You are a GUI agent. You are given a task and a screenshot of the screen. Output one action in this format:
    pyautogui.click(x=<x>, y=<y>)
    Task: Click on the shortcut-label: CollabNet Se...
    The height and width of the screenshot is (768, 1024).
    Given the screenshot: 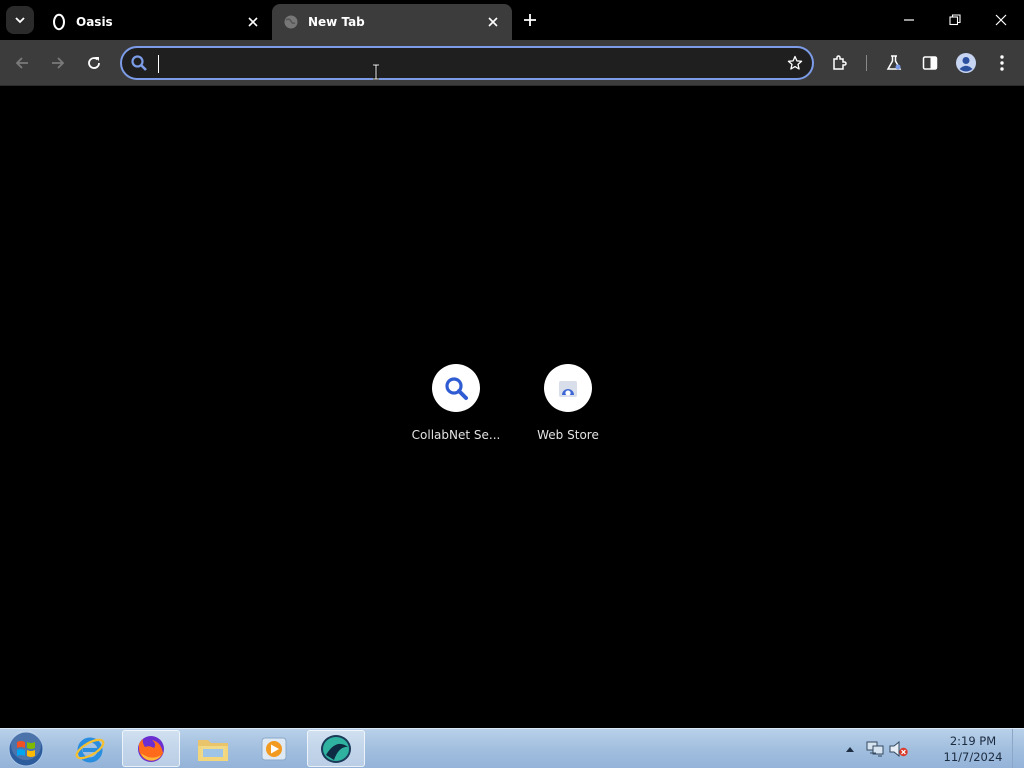 What is the action you would take?
    pyautogui.click(x=456, y=435)
    